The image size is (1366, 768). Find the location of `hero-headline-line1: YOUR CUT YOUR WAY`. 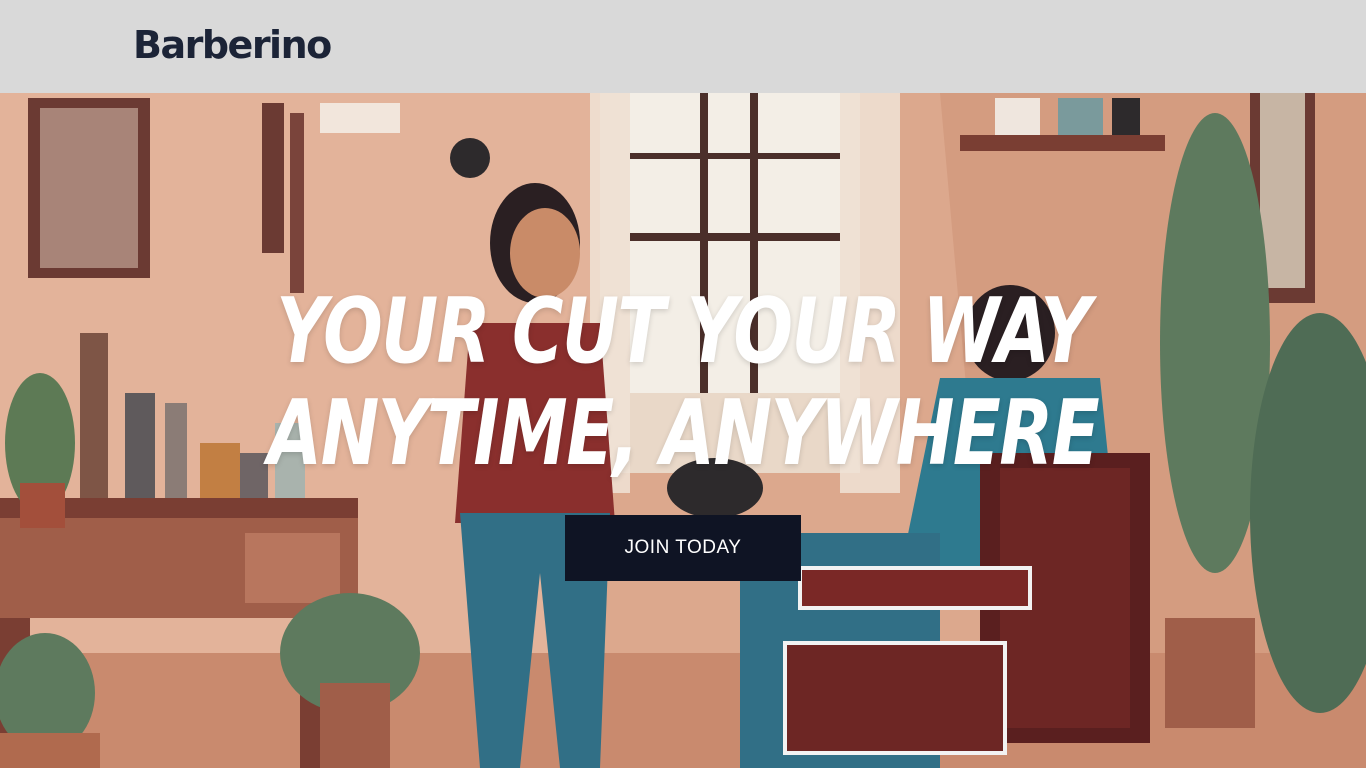

hero-headline-line1: YOUR CUT YOUR WAY is located at coordinates (683, 331).